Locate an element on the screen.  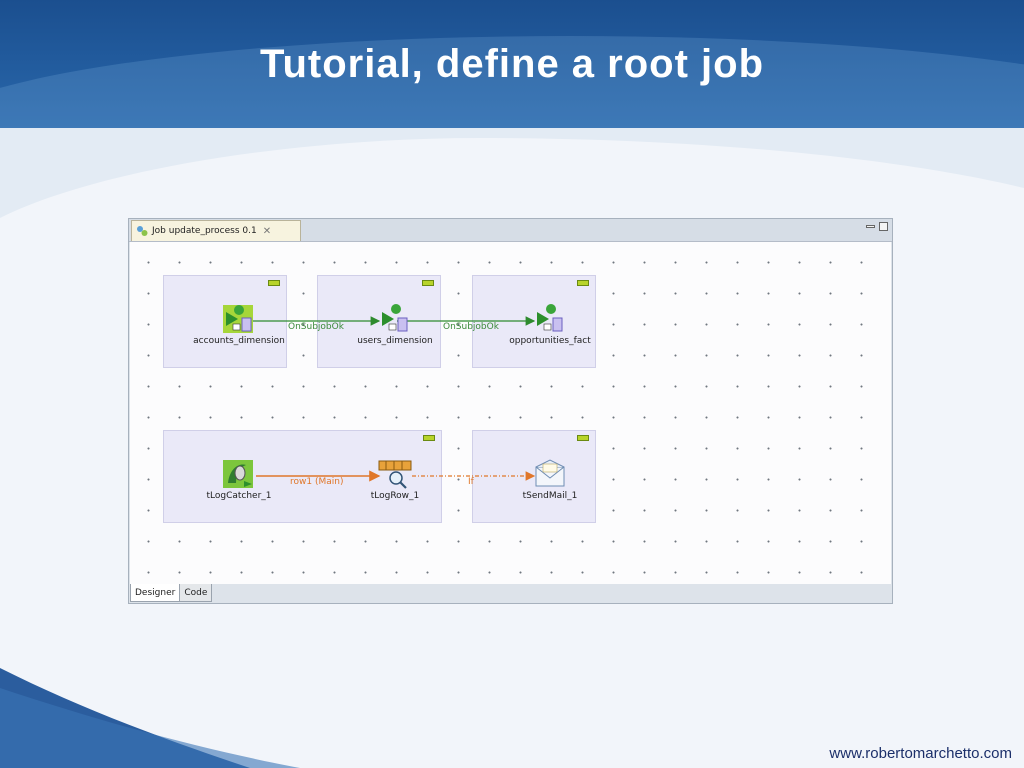
log-catcher-icon is located at coordinates (239, 474).